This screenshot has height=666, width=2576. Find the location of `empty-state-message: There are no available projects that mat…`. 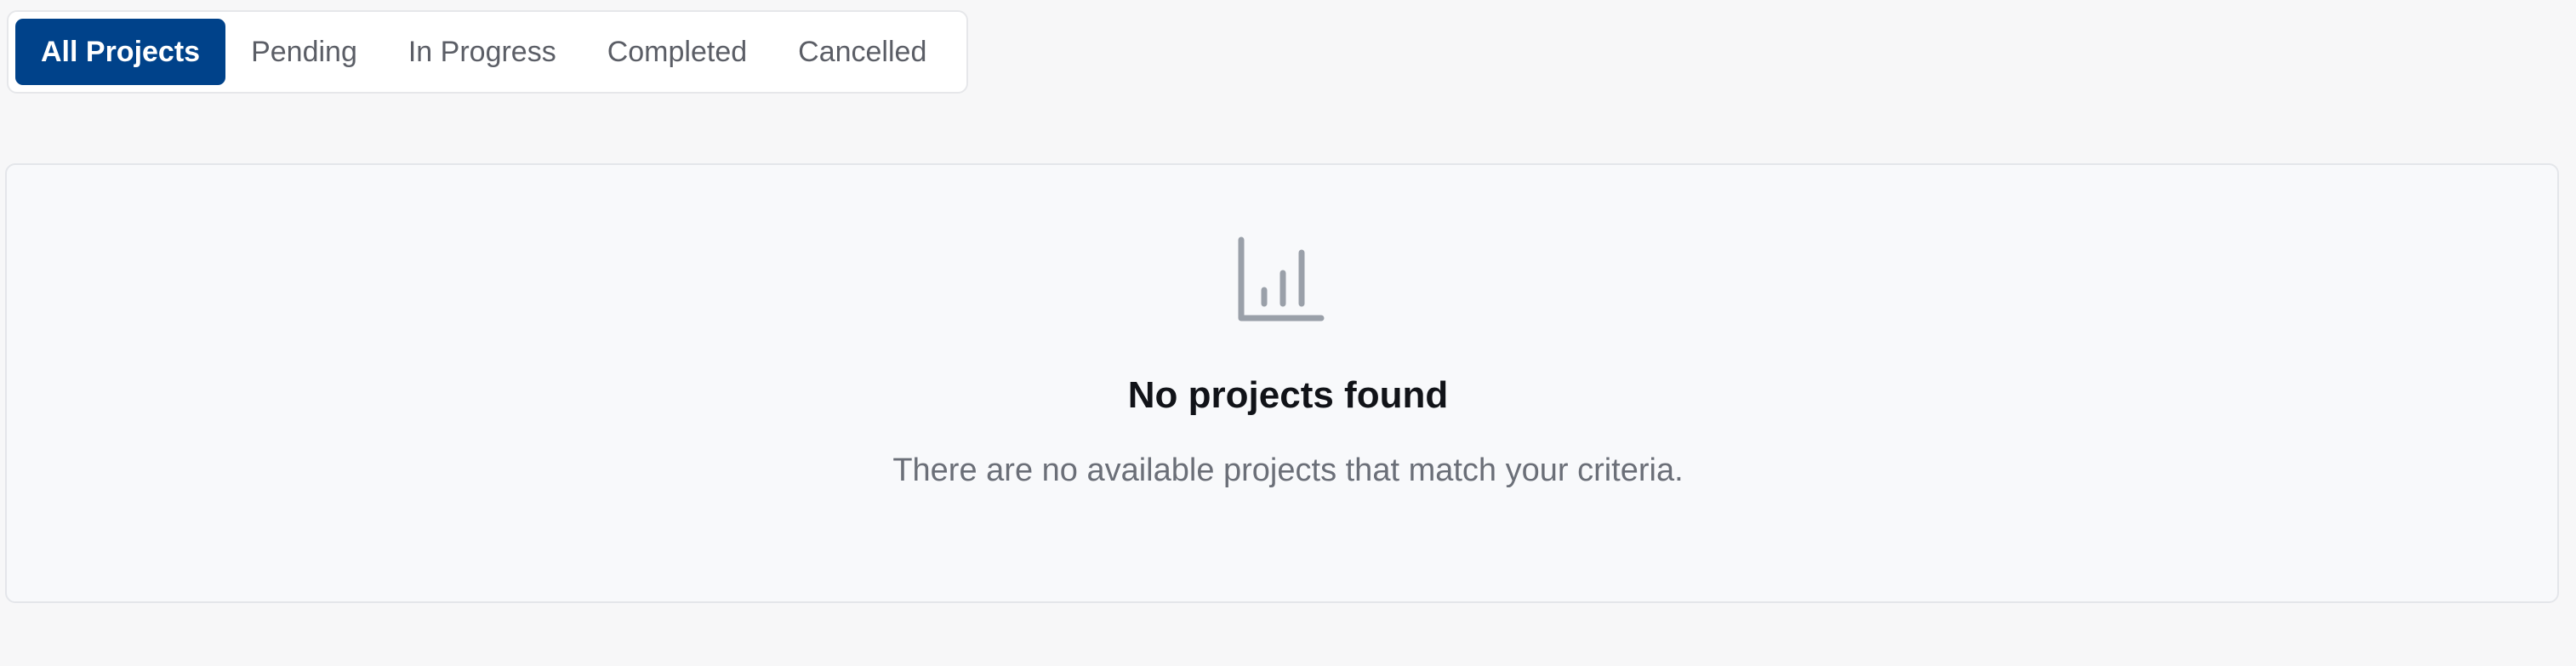

empty-state-message: There are no available projects that mat… is located at coordinates (1288, 470).